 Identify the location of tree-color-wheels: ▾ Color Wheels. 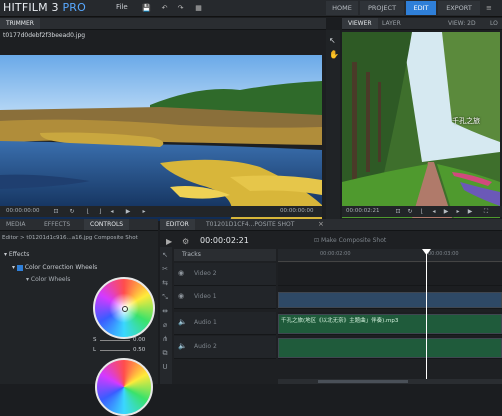
(48, 279).